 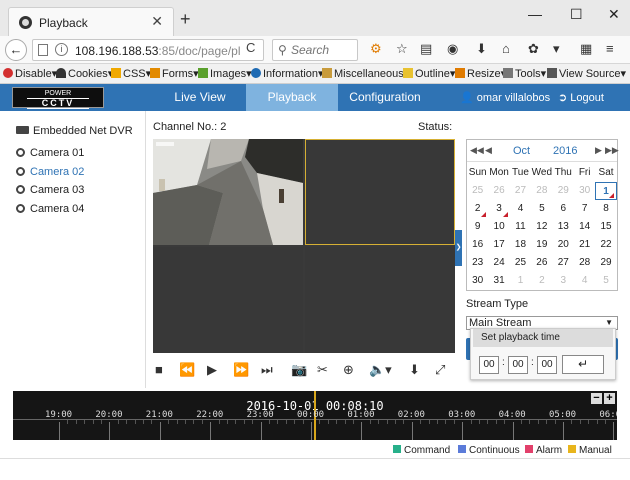 I want to click on search-box: ⚲, so click(x=315, y=50).